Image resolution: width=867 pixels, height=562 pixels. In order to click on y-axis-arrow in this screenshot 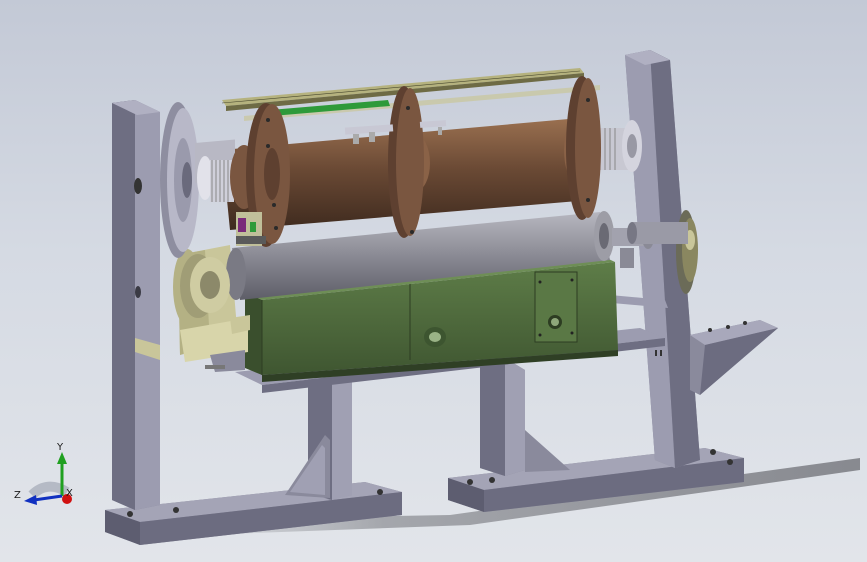, I will do `click(62, 458)`.